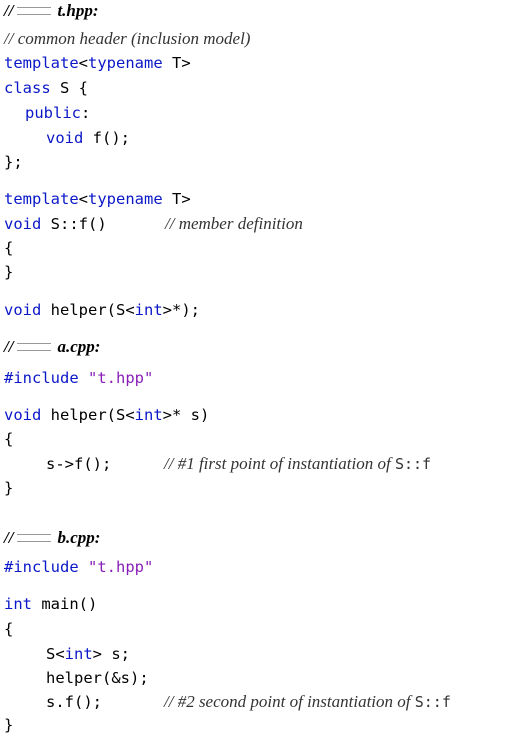  Describe the element at coordinates (111, 654) in the screenshot. I see `code-text: > s;` at that location.